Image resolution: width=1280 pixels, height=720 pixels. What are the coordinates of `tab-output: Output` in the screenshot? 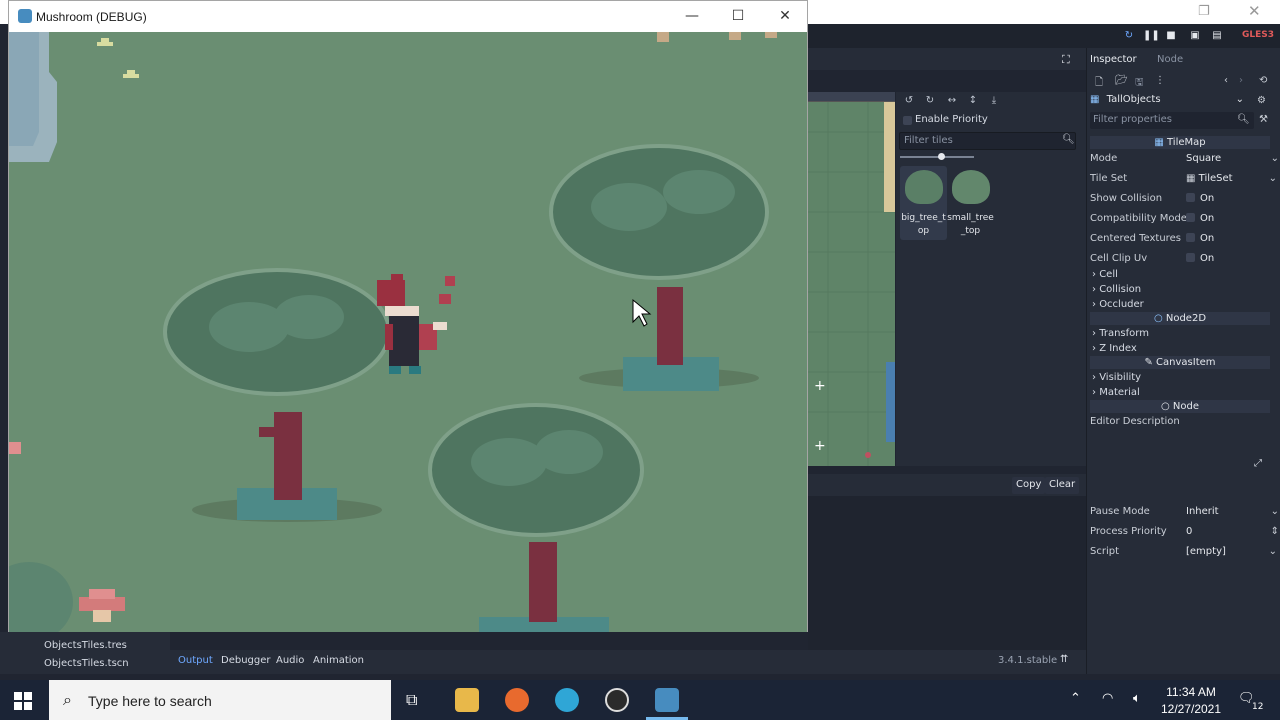 It's located at (195, 660).